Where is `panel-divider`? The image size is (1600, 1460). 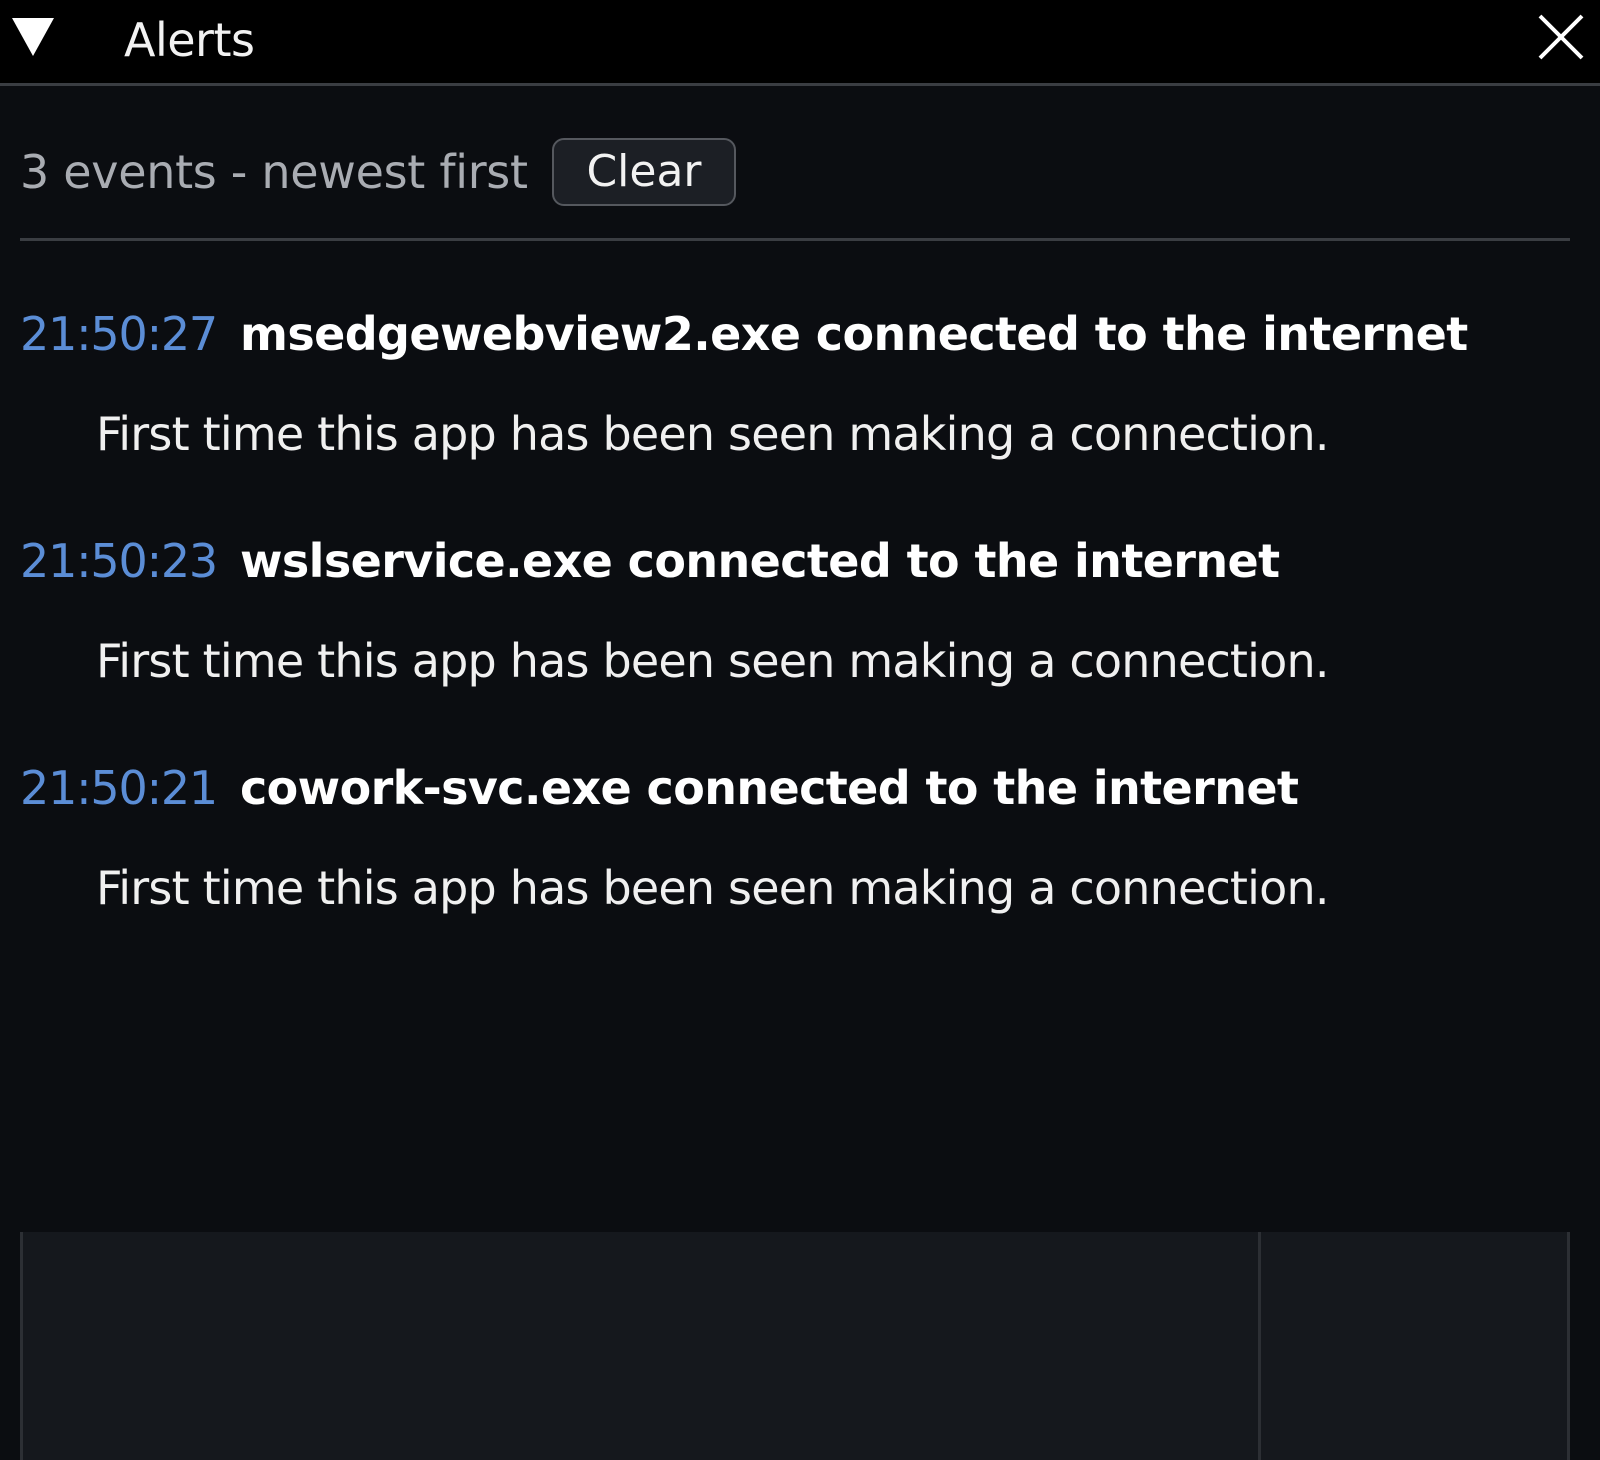
panel-divider is located at coordinates (1259, 1346).